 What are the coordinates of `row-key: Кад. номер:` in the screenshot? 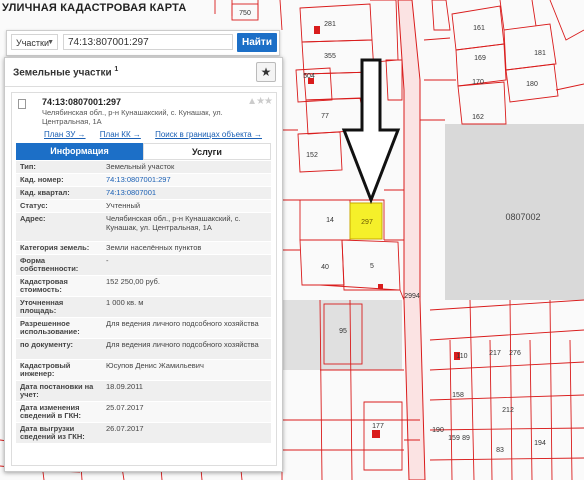 It's located at (42, 179).